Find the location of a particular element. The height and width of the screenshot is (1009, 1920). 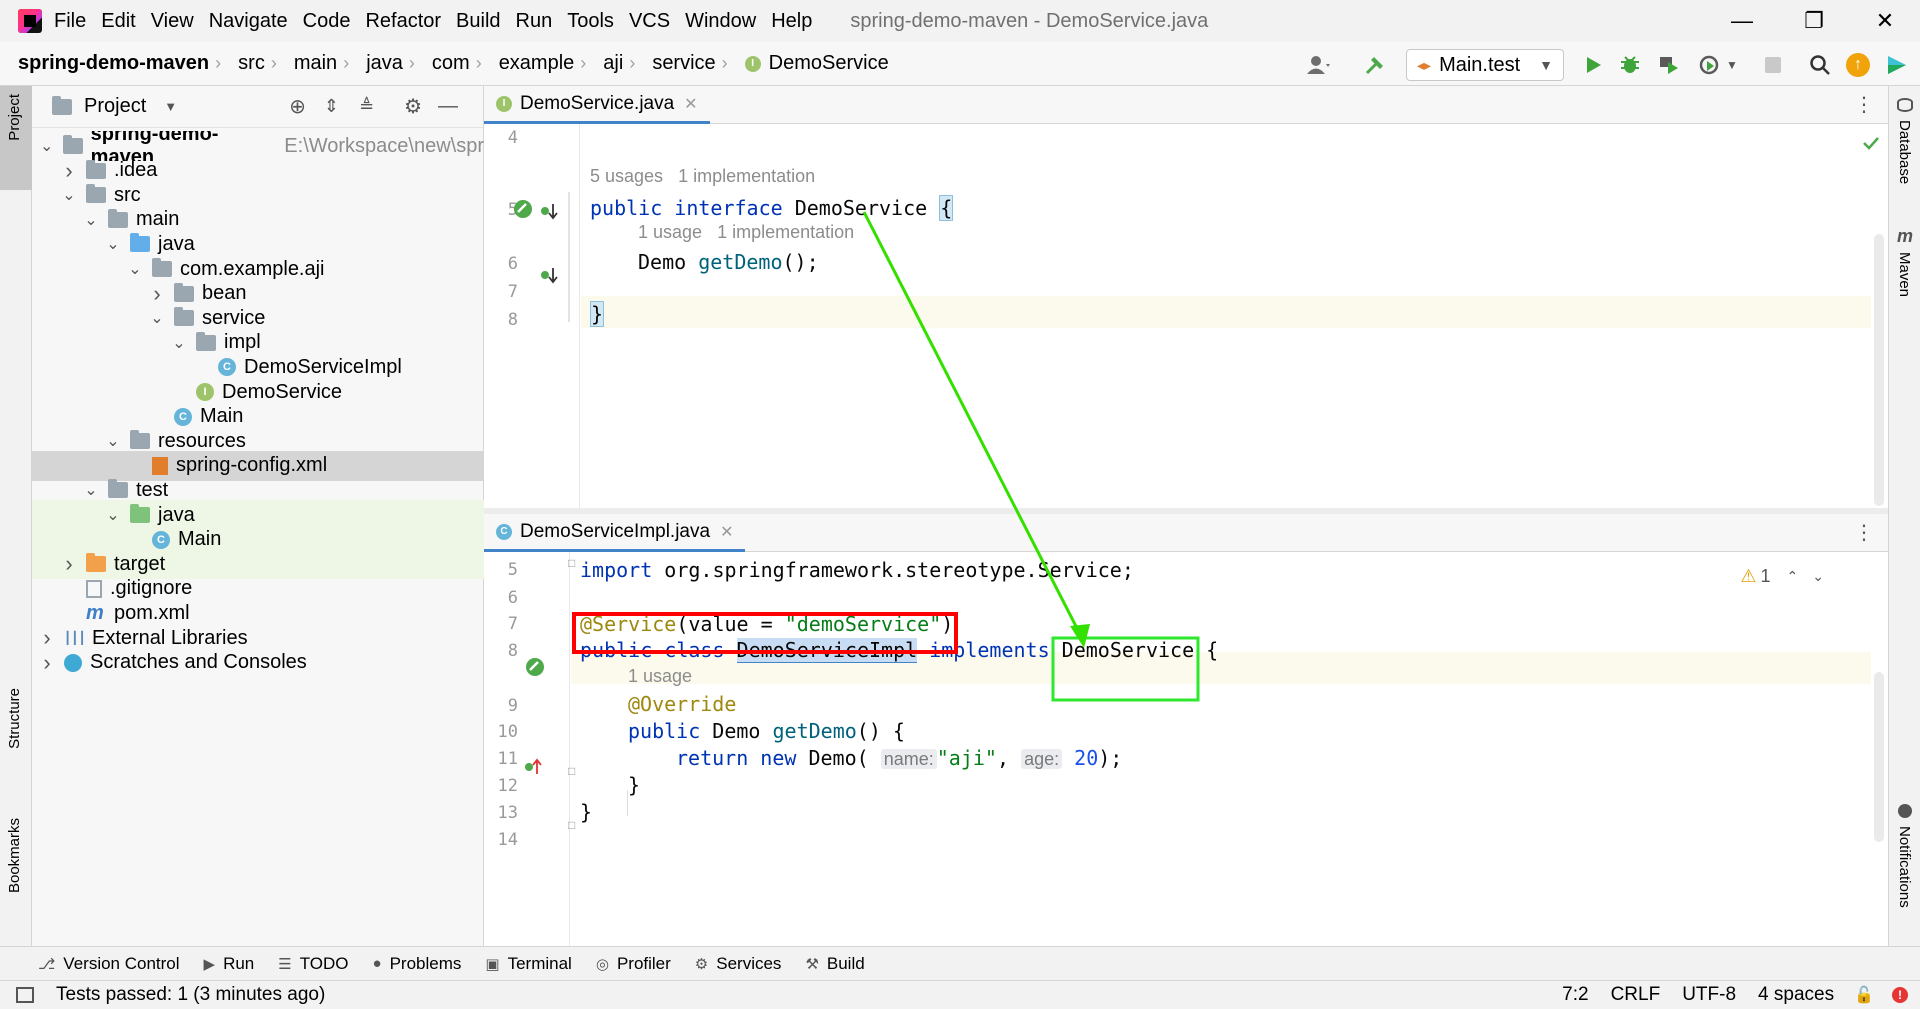

tool-window-build: ⚒ Build is located at coordinates (834, 964).